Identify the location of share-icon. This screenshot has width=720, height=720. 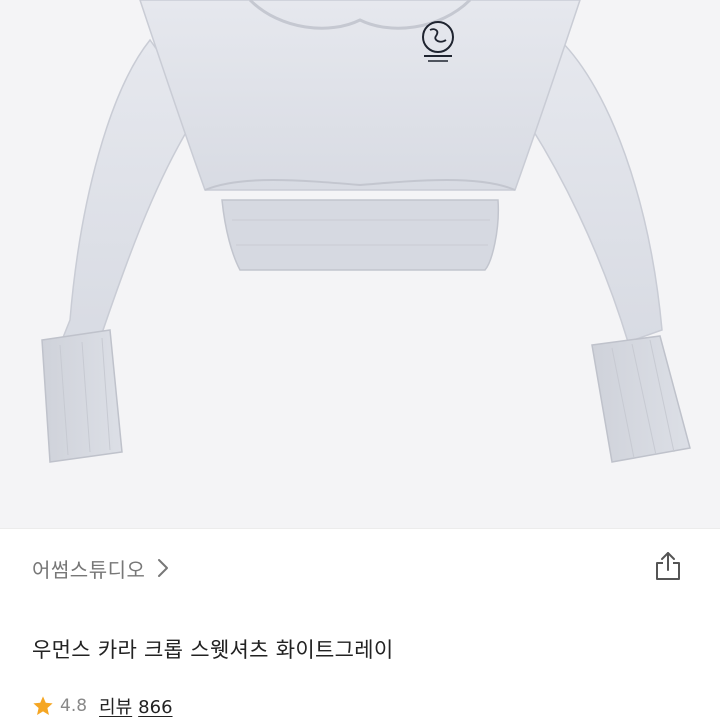
(668, 568).